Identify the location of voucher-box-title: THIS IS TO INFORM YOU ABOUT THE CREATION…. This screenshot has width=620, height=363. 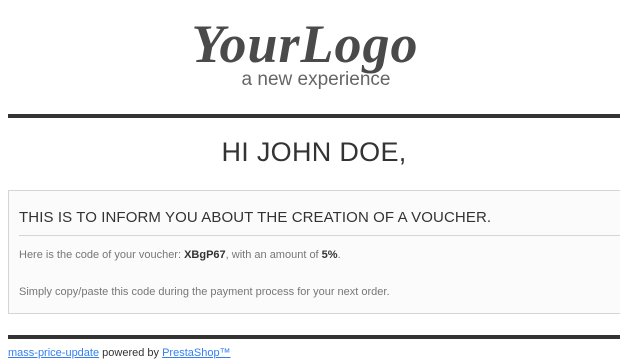
(255, 217).